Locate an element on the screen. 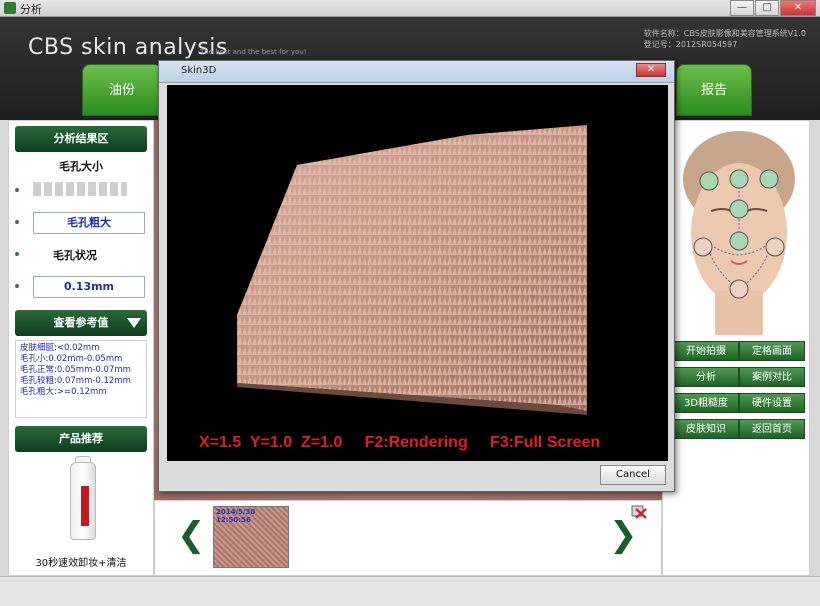 This screenshot has width=820, height=606. status-bar is located at coordinates (410, 591).